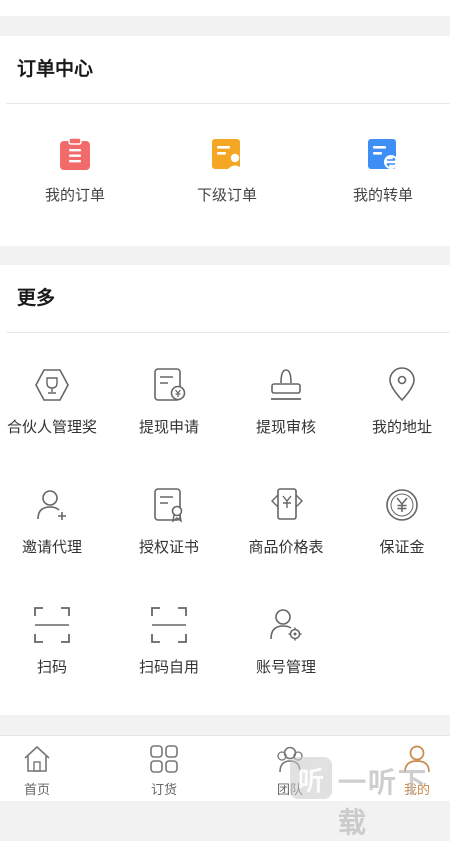 The image size is (450, 841). Describe the element at coordinates (402, 547) in the screenshot. I see `deposit-label: 保证金` at that location.